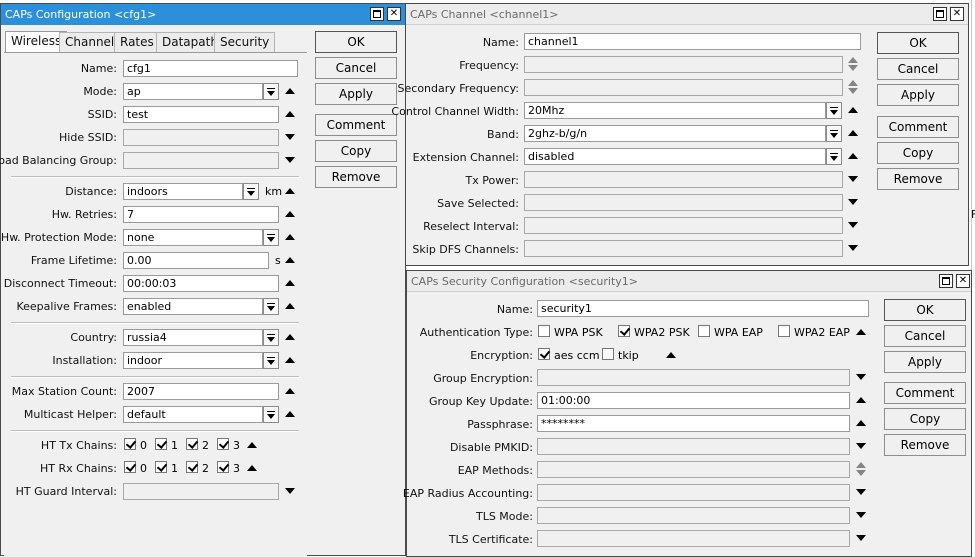 The height and width of the screenshot is (557, 975). Describe the element at coordinates (853, 110) in the screenshot. I see `control-width-collapse-icon` at that location.